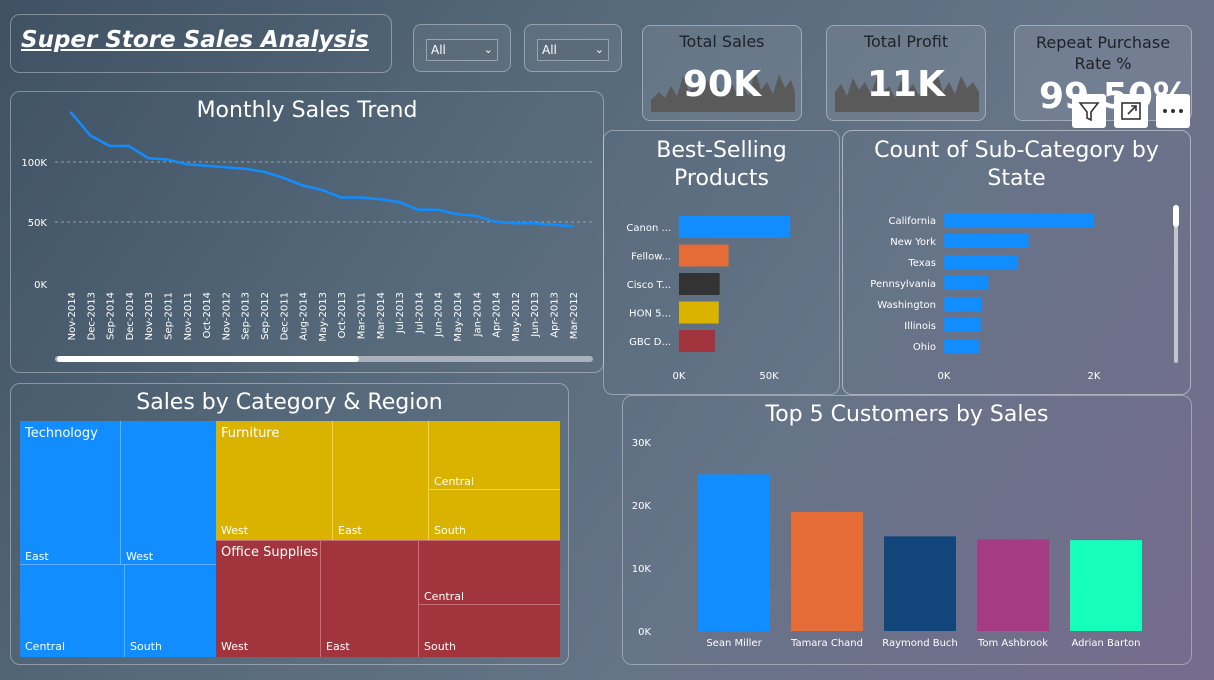 This screenshot has height=680, width=1214. Describe the element at coordinates (1176, 284) in the screenshot. I see `vertical-scrollbar` at that location.